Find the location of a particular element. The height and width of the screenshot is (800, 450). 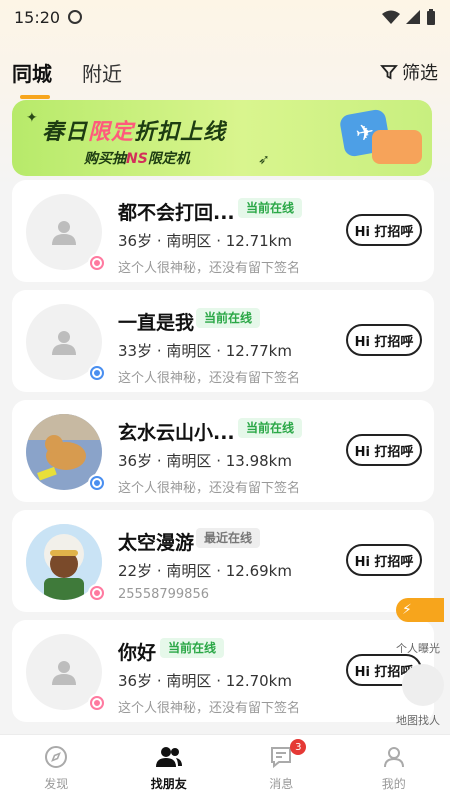

nav-find-friends-label: 找朋友 is located at coordinates (168, 784).